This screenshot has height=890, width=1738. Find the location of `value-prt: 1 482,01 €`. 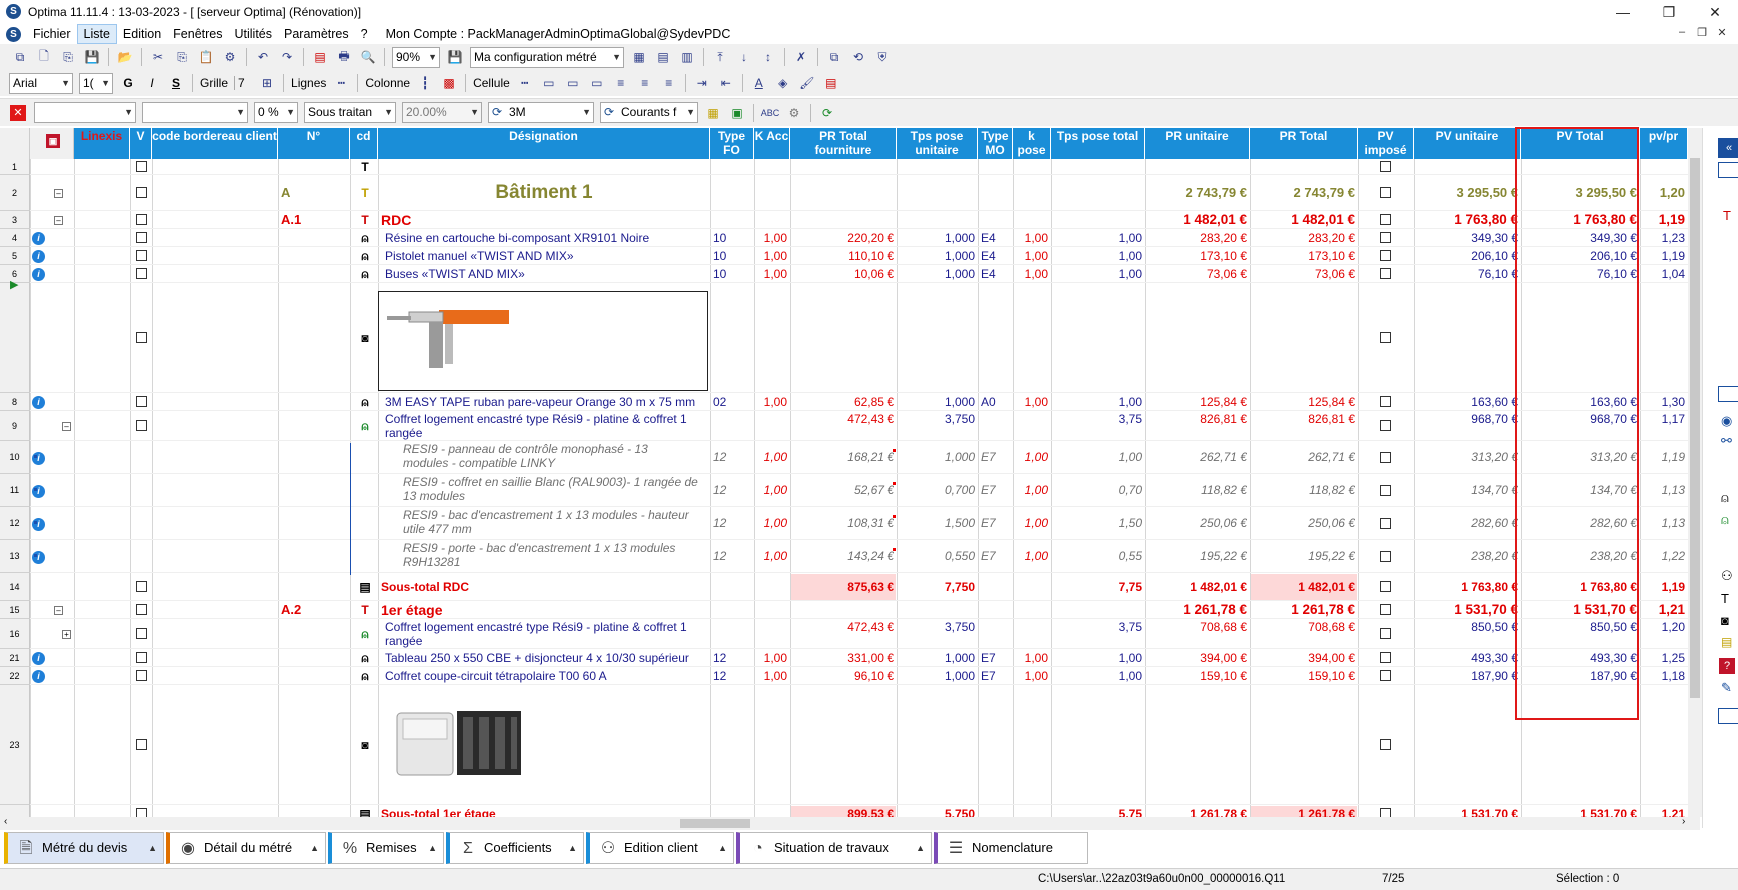

value-prt: 1 482,01 € is located at coordinates (1304, 220).